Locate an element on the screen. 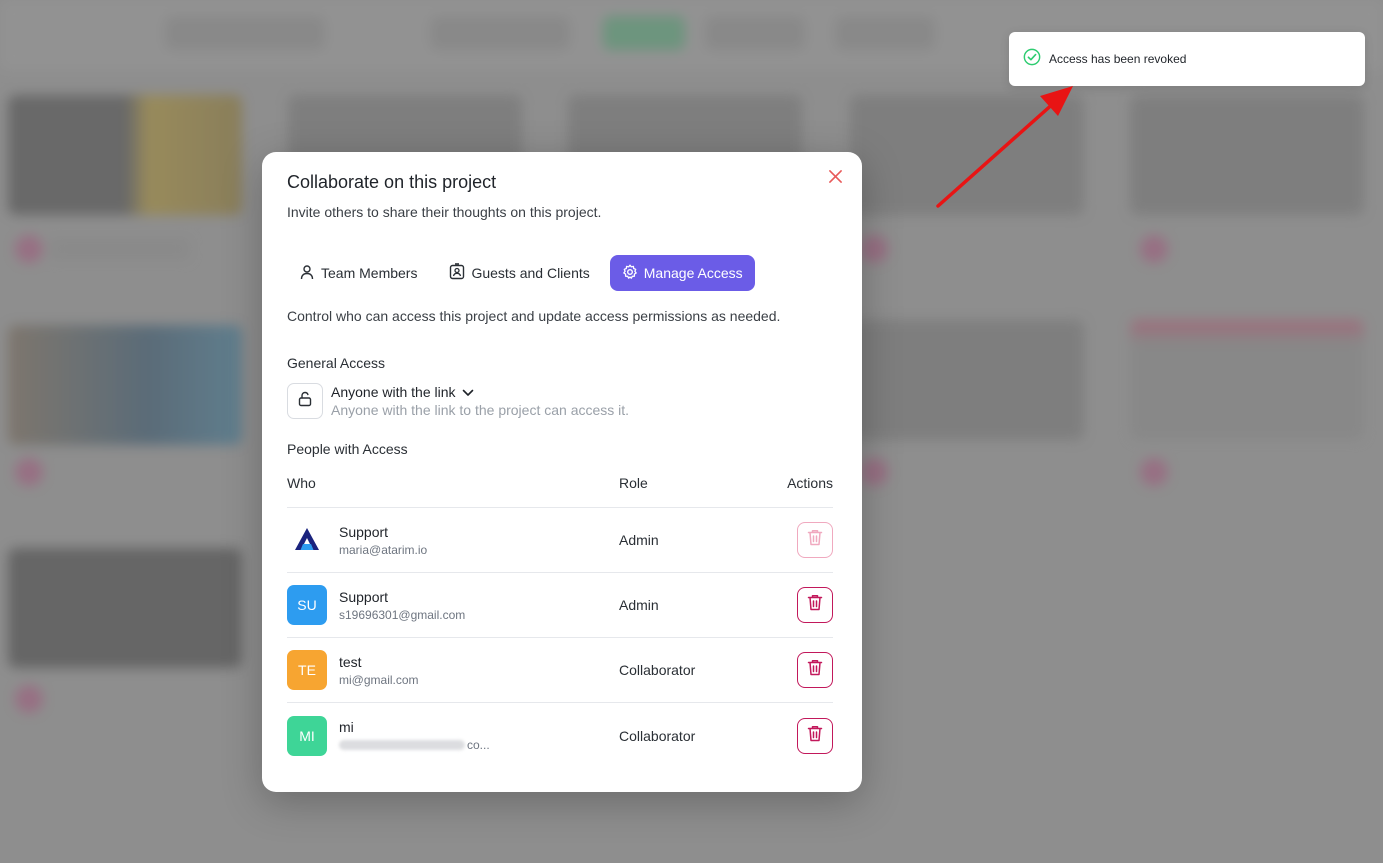 This screenshot has width=1383, height=863. modal-title: Collaborate on this project is located at coordinates (392, 182).